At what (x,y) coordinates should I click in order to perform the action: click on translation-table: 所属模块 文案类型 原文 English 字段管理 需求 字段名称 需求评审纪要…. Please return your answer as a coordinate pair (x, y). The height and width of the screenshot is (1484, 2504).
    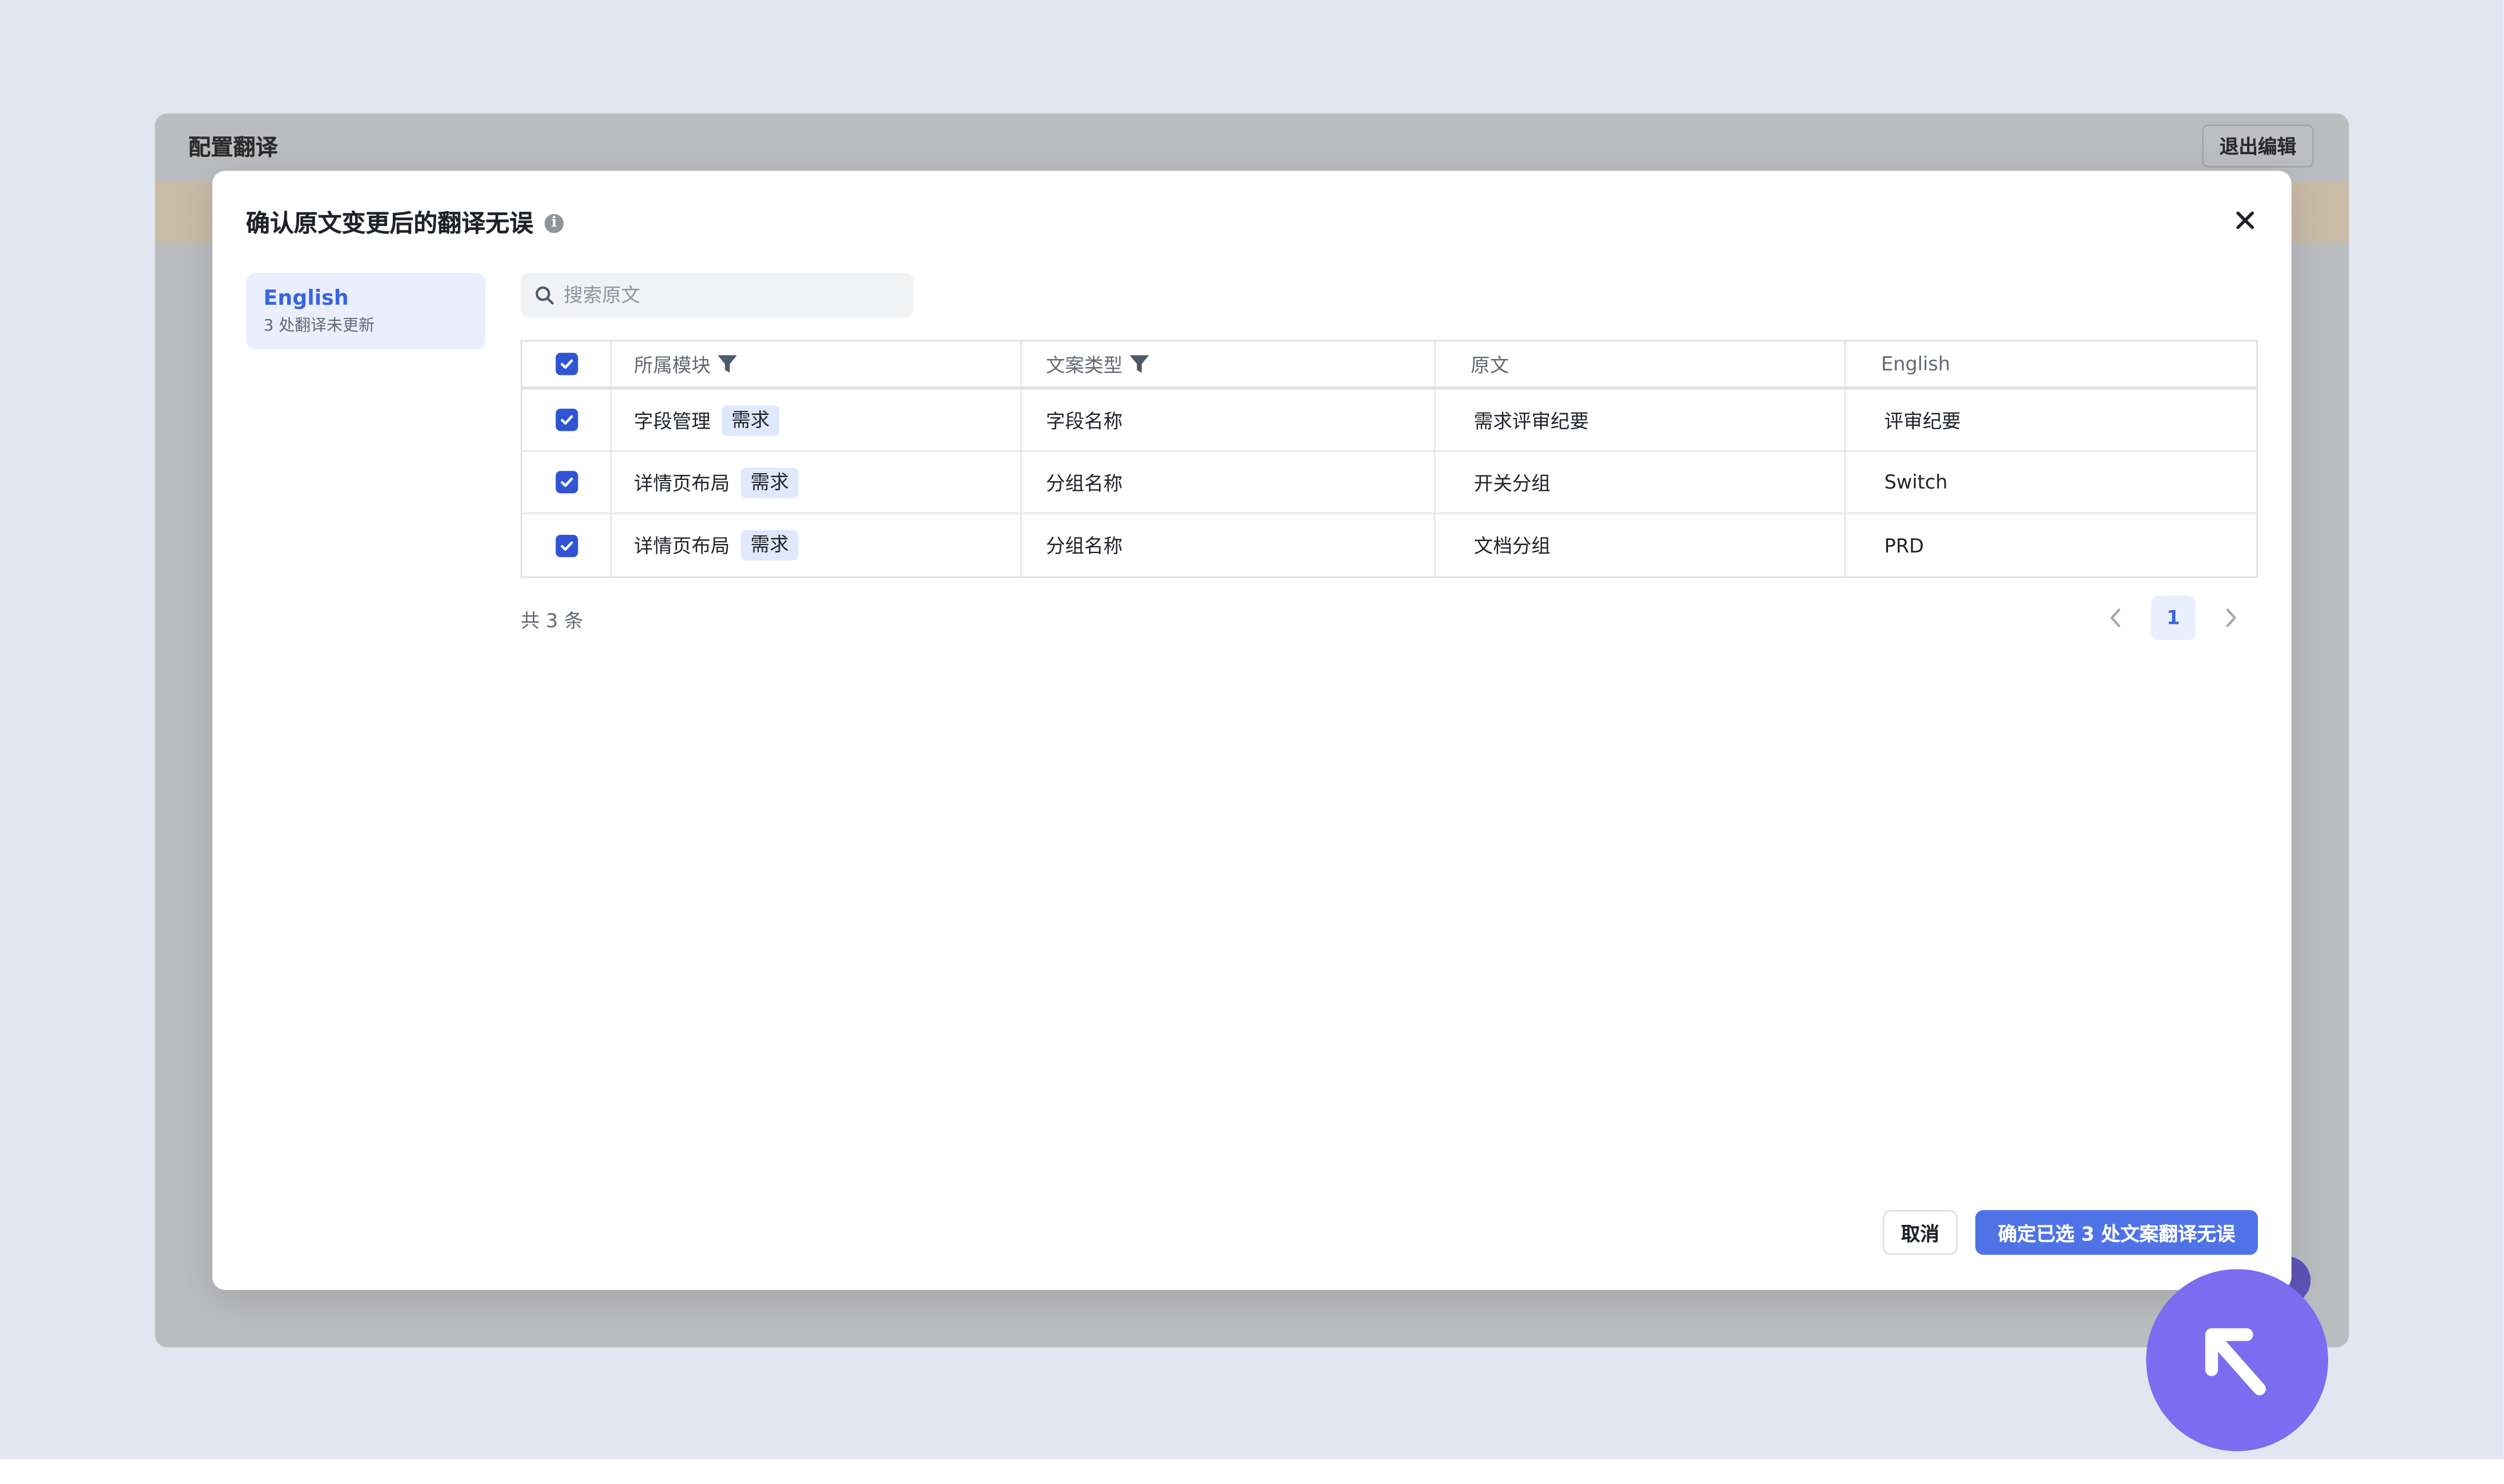
    Looking at the image, I should click on (1389, 459).